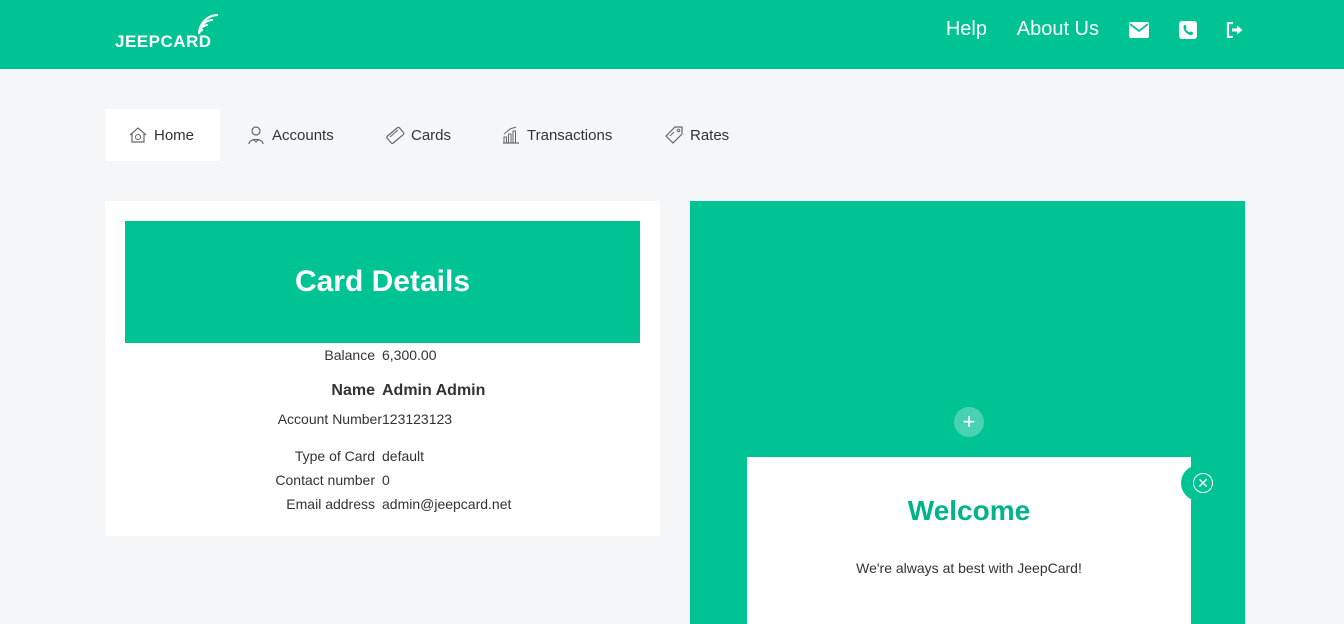  Describe the element at coordinates (969, 422) in the screenshot. I see `expand-plus-button: +` at that location.